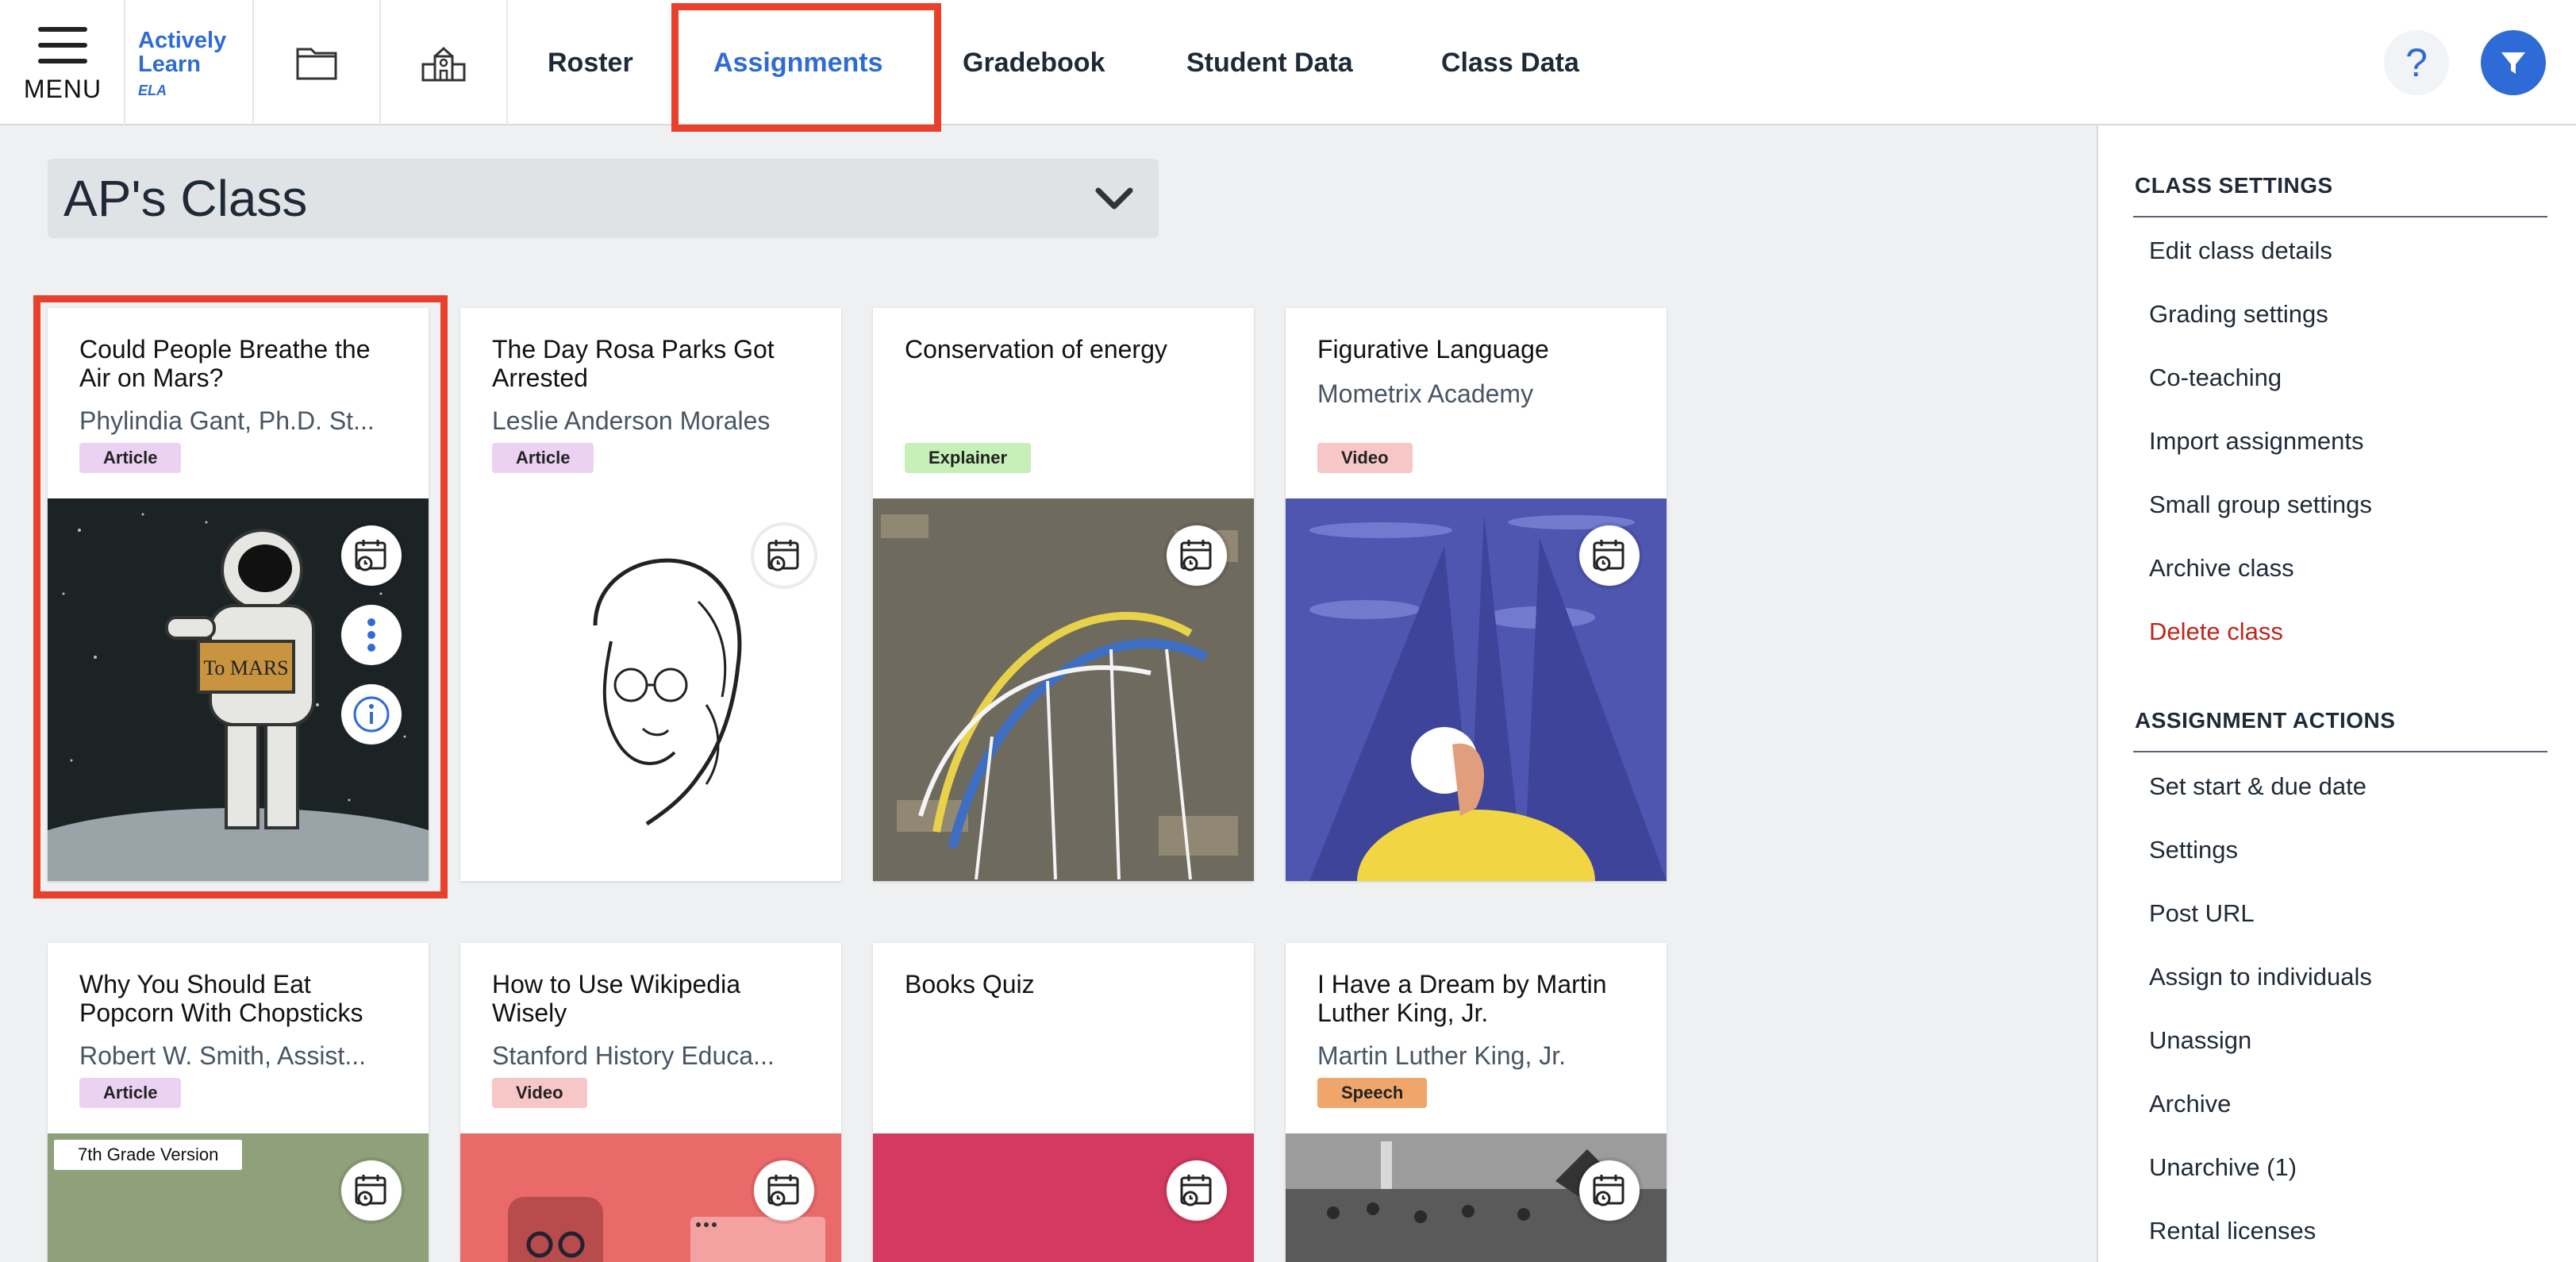 This screenshot has width=2576, height=1262. What do you see at coordinates (1036, 349) in the screenshot?
I see `card-title: Conservation of energy` at bounding box center [1036, 349].